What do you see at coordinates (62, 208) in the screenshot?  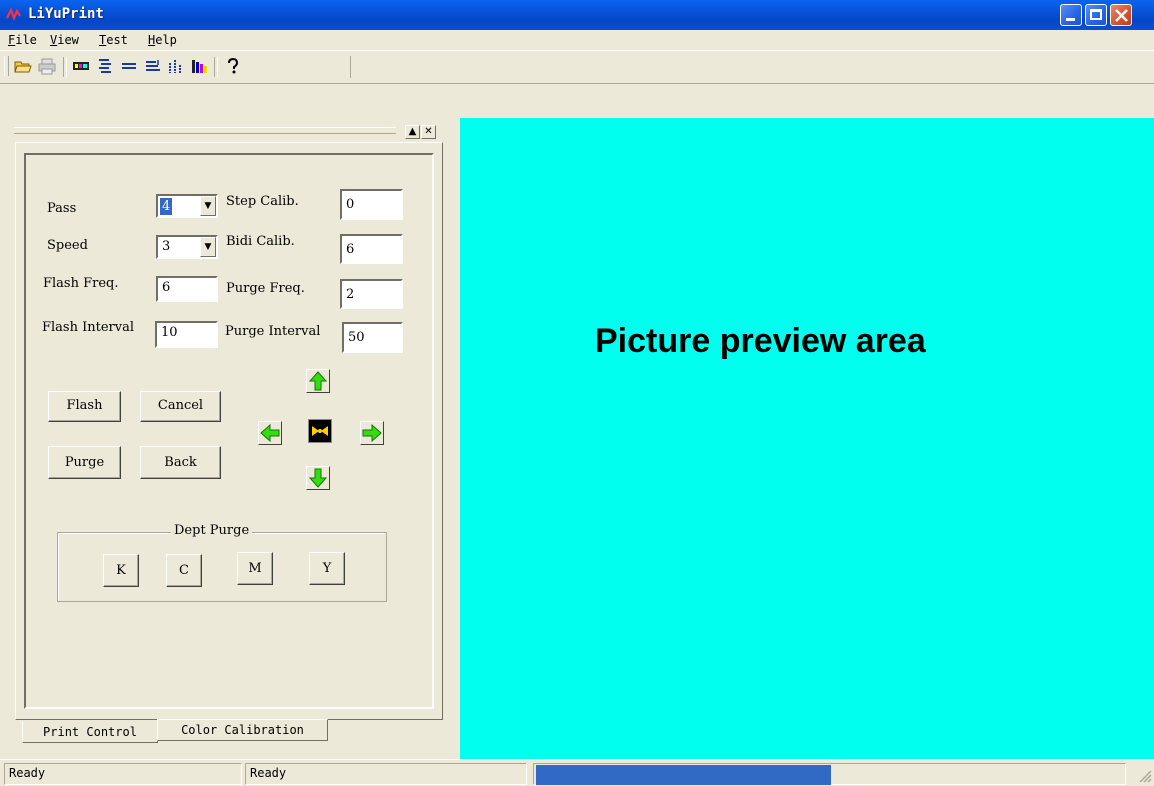 I see `pass-label: Pass` at bounding box center [62, 208].